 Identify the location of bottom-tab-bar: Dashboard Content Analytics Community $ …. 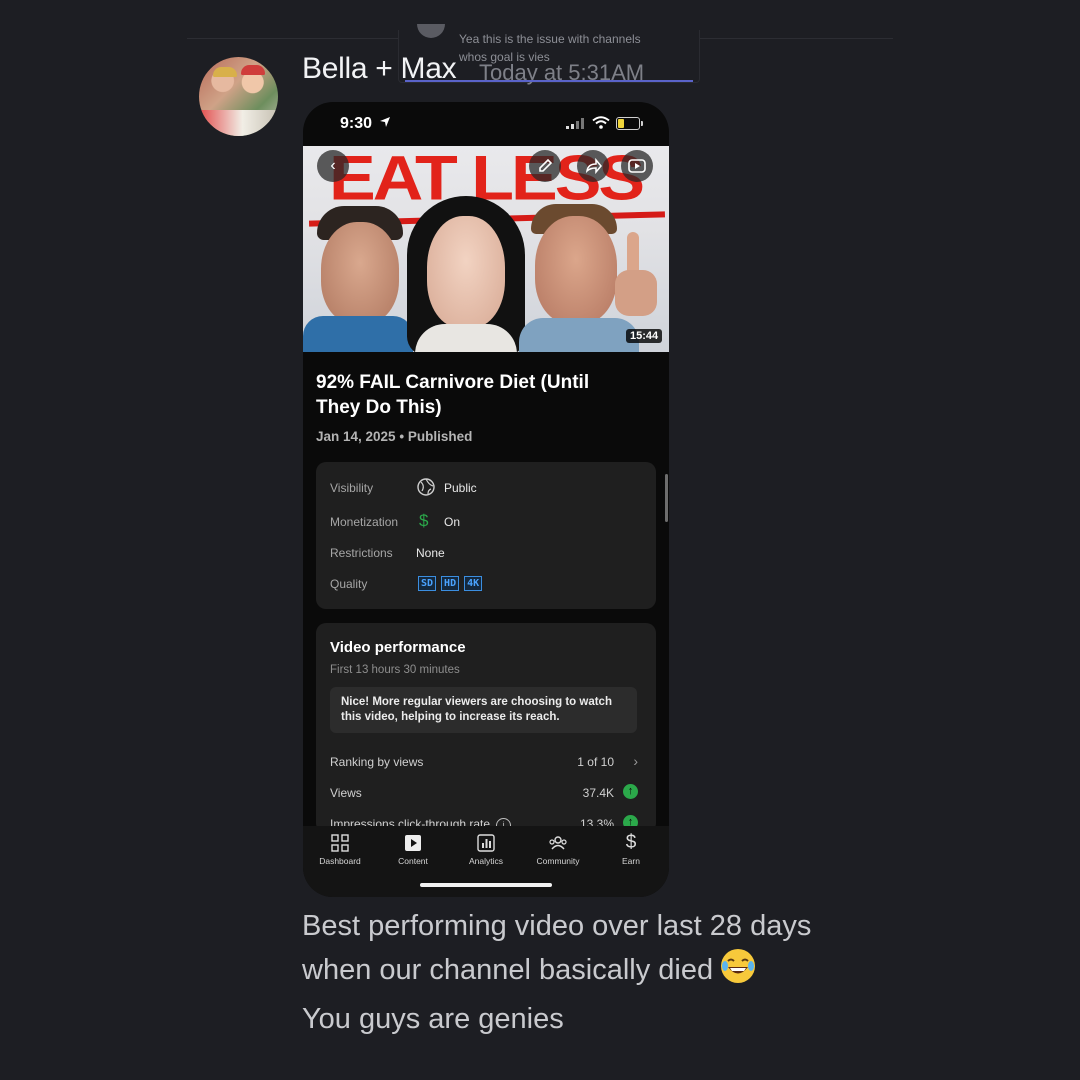
(486, 861).